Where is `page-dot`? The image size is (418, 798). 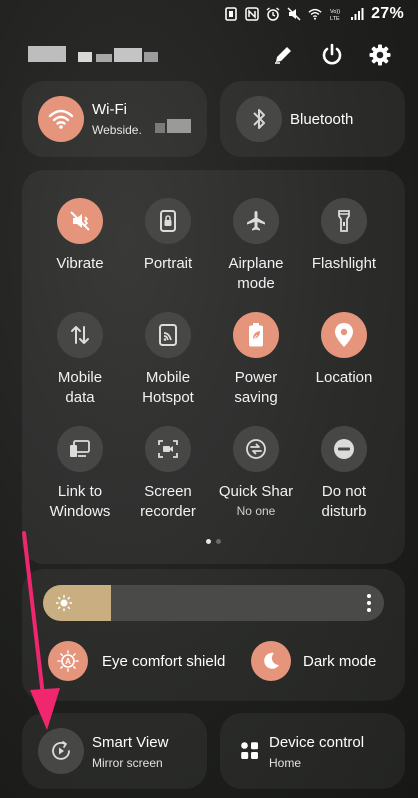 page-dot is located at coordinates (218, 541).